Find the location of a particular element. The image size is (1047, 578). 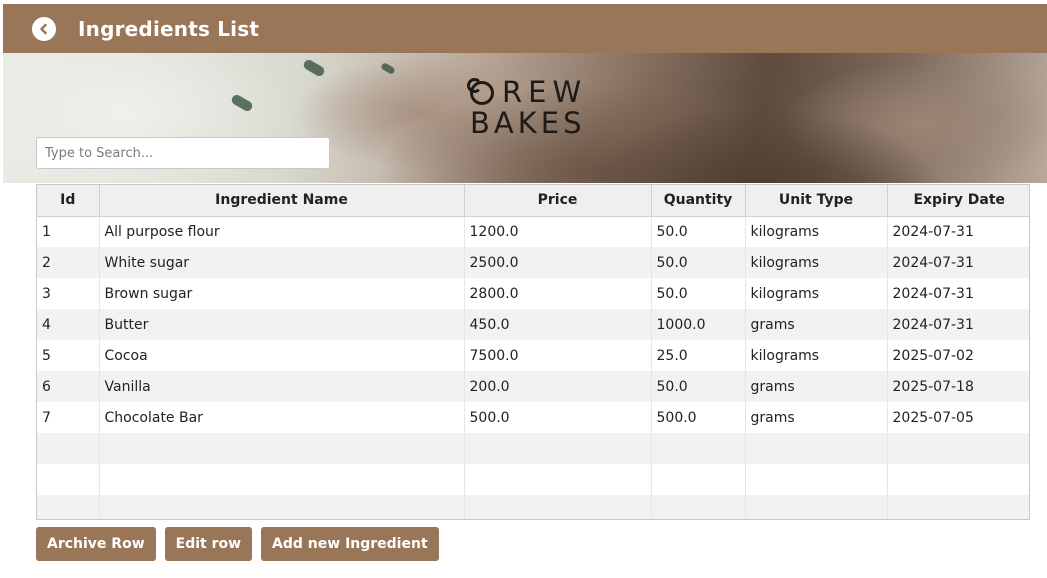

column-header-price: Price is located at coordinates (558, 201).